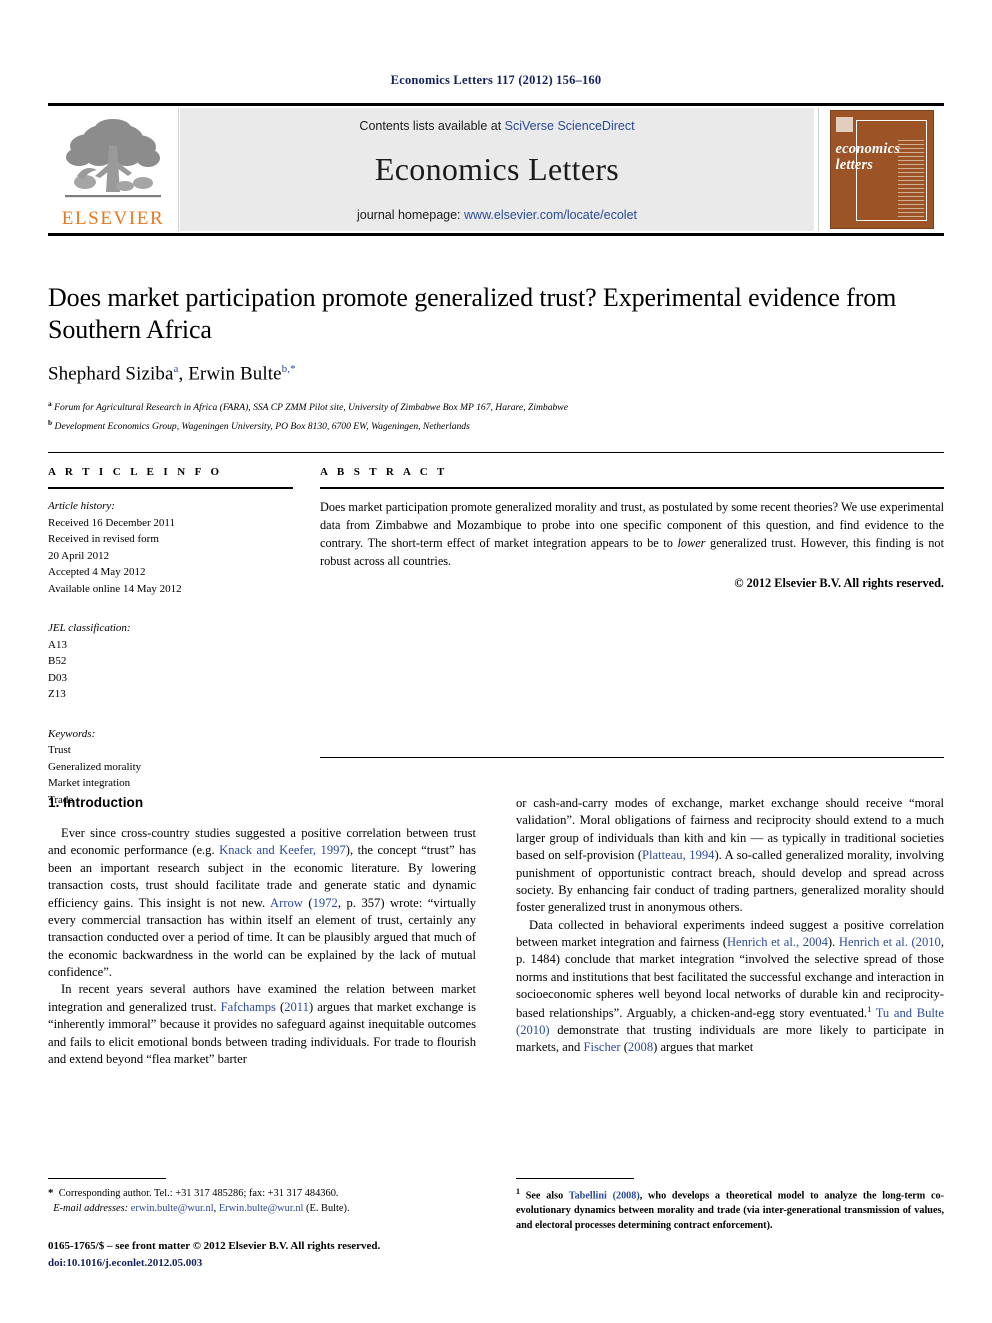 Image resolution: width=992 pixels, height=1323 pixels. What do you see at coordinates (890, 942) in the screenshot?
I see `citation-link: Henrich et al. (2010` at bounding box center [890, 942].